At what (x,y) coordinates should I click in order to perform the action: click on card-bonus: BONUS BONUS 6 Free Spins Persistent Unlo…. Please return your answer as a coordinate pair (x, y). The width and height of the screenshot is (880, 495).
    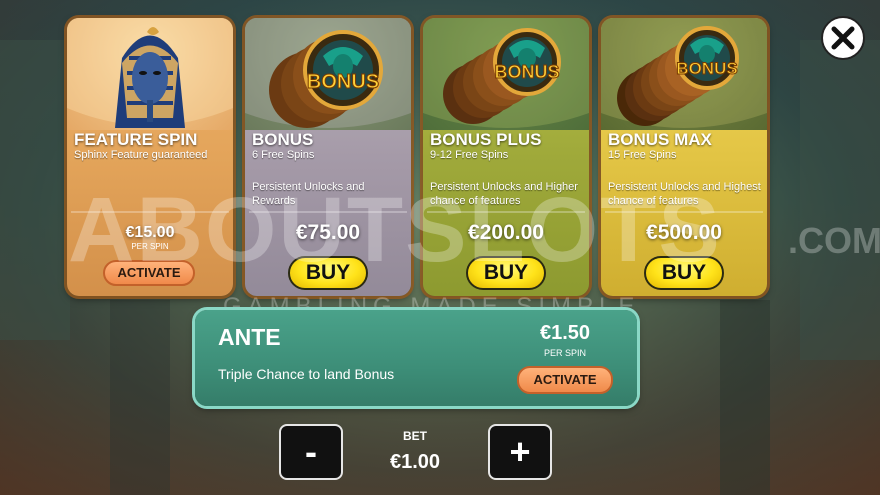
    Looking at the image, I should click on (328, 157).